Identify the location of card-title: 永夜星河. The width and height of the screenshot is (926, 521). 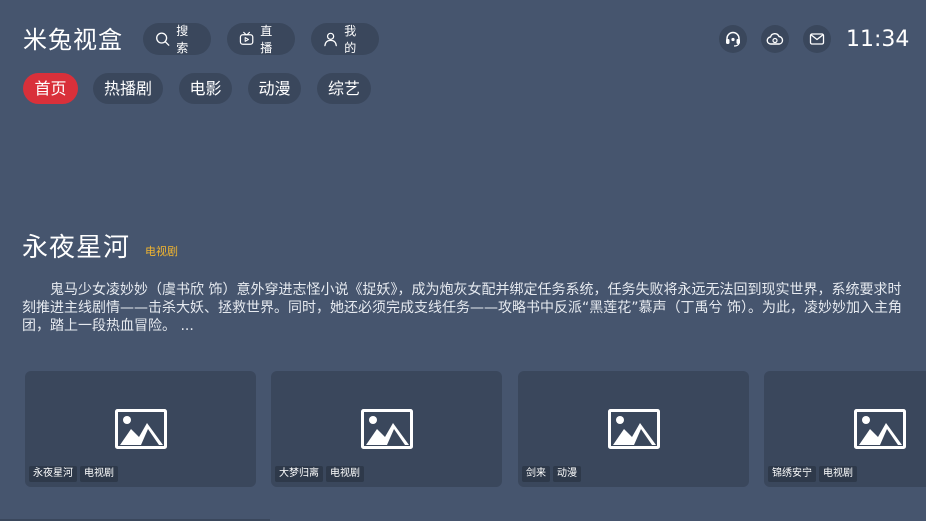
(53, 474).